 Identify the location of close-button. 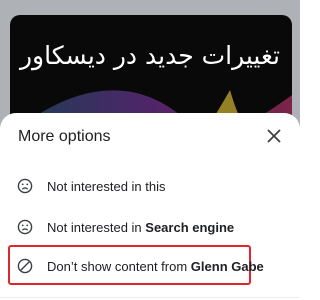
(274, 136).